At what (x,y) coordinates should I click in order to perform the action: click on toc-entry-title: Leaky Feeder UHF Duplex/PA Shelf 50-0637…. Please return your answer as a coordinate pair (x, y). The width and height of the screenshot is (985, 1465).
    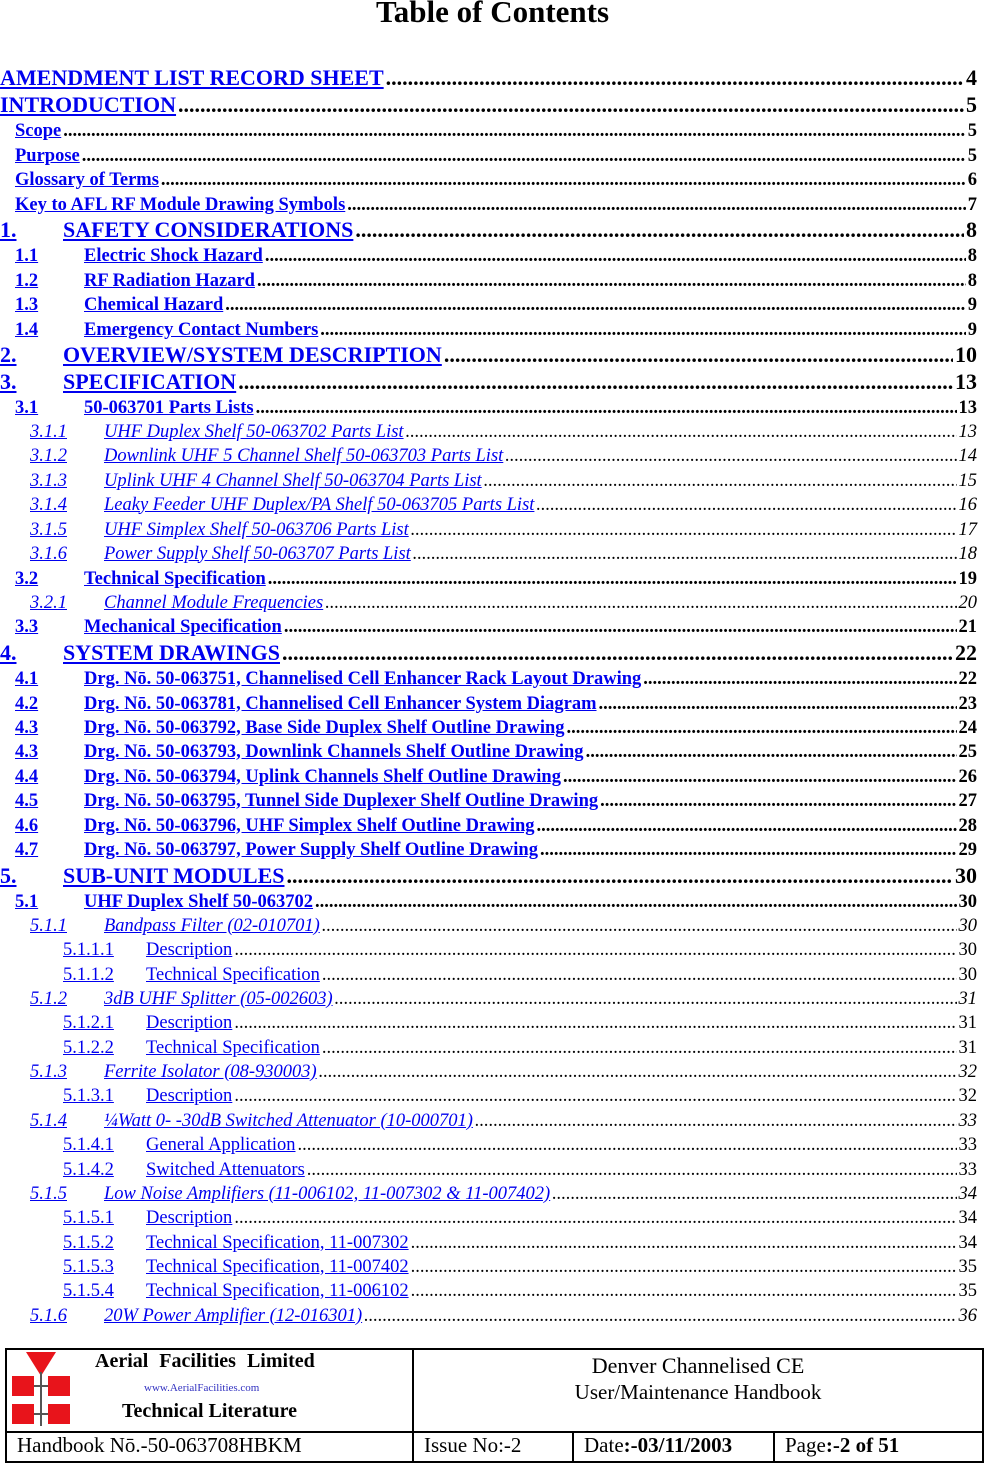
    Looking at the image, I should click on (319, 505).